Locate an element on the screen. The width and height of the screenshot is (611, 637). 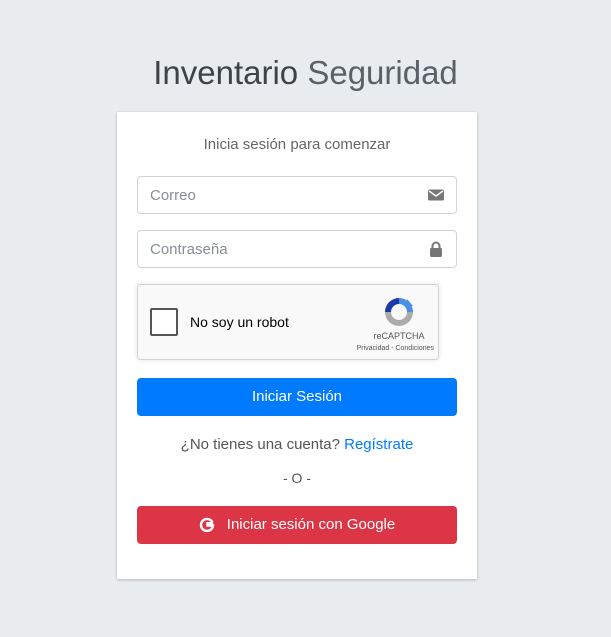
email-input is located at coordinates (273, 195).